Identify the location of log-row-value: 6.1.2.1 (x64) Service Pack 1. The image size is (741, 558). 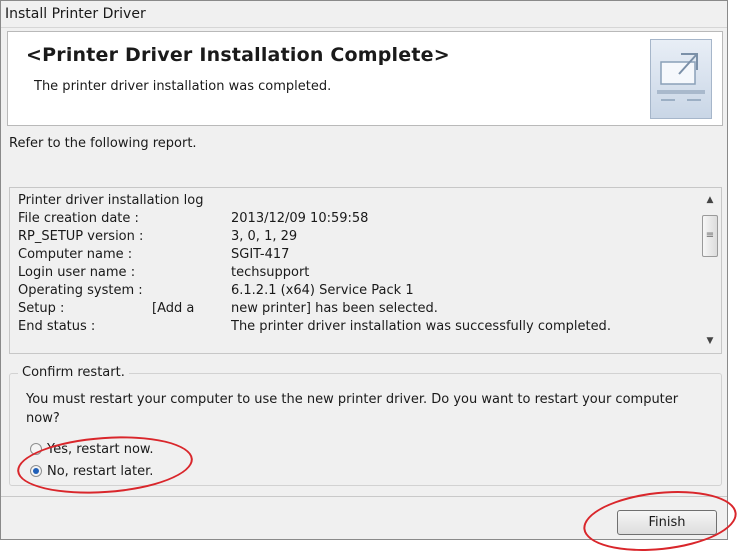
(322, 290).